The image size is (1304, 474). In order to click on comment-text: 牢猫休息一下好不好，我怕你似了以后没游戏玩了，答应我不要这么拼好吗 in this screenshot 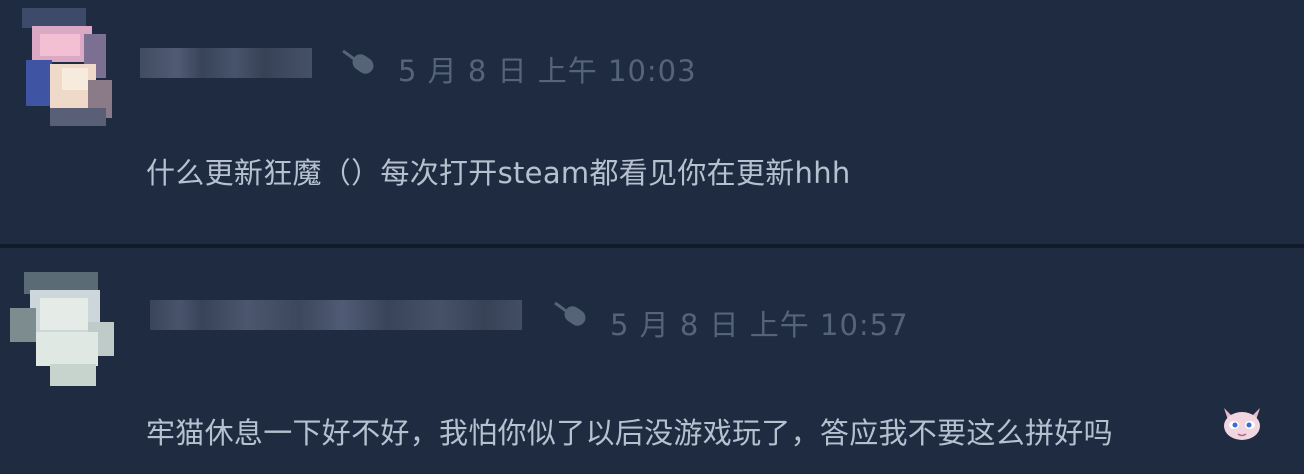, I will do `click(629, 433)`.